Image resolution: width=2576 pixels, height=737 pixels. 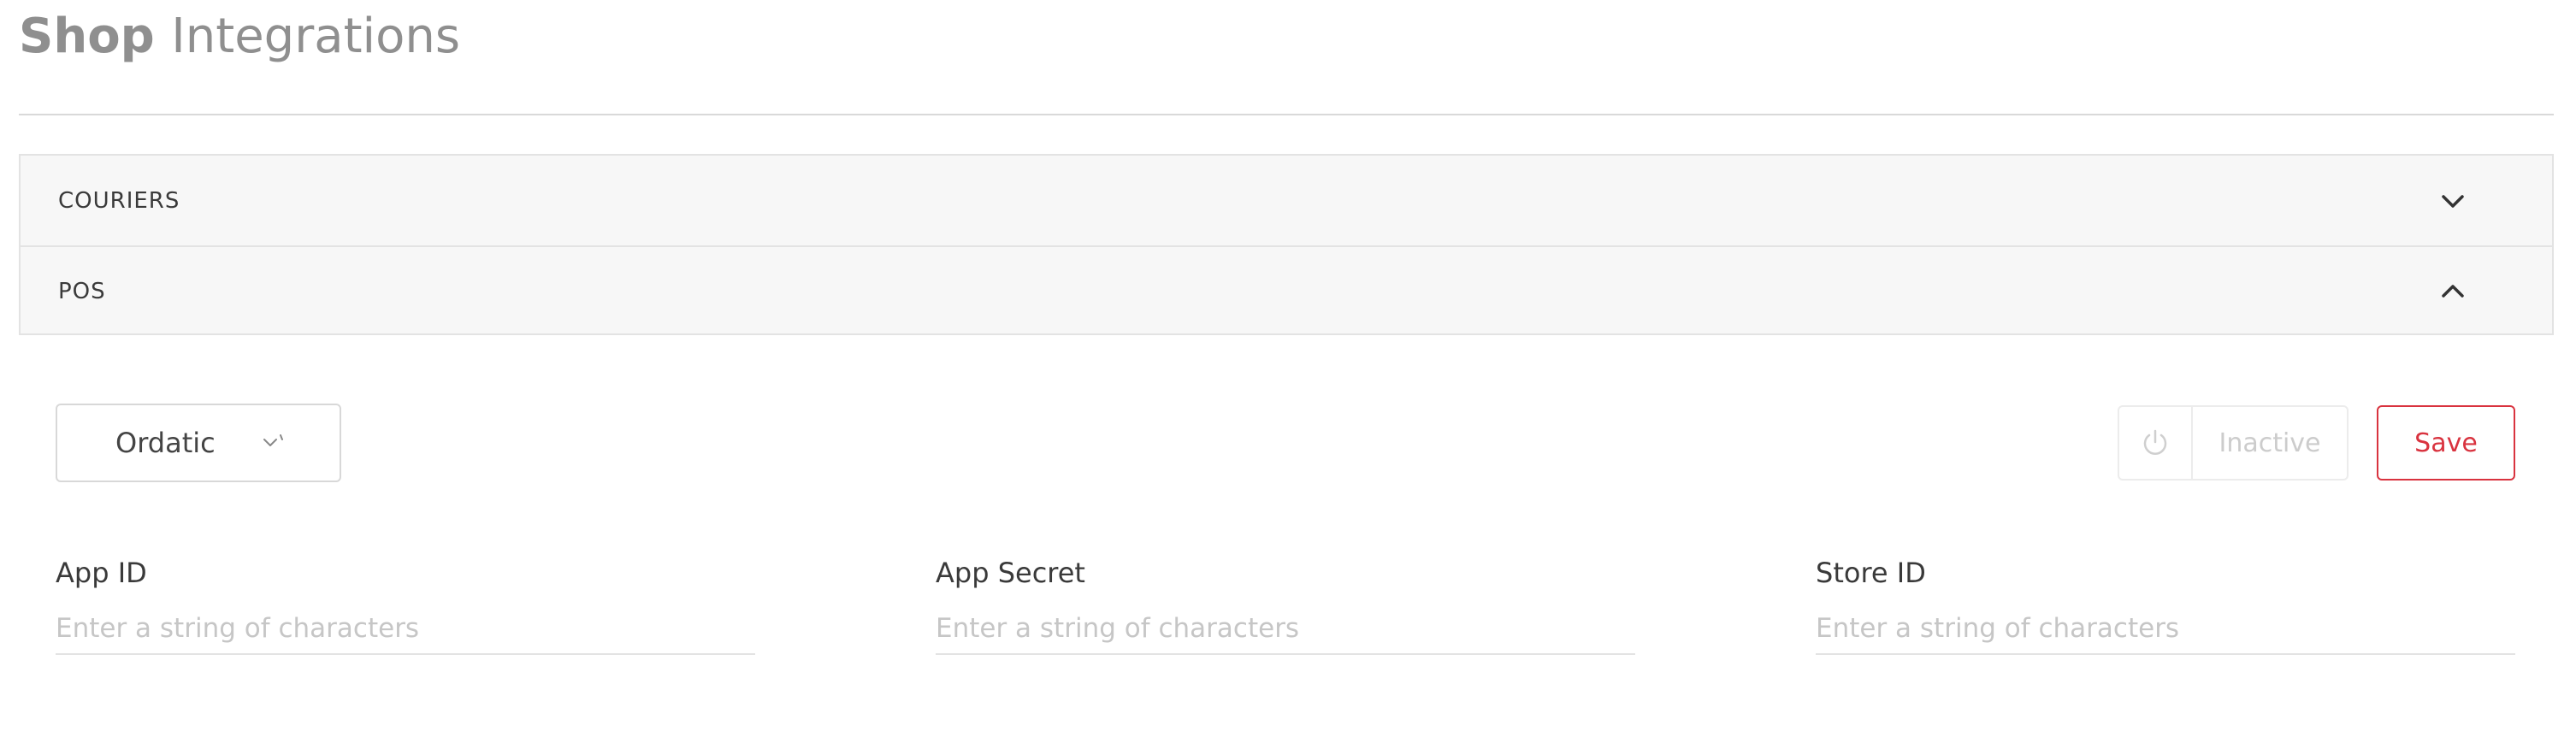 I want to click on accordion-item-label: POS, so click(x=82, y=291).